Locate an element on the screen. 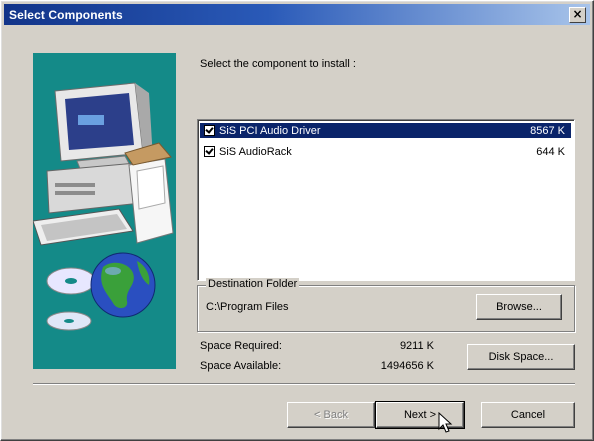 The image size is (594, 441). space-available-label: Space Available: is located at coordinates (241, 366).